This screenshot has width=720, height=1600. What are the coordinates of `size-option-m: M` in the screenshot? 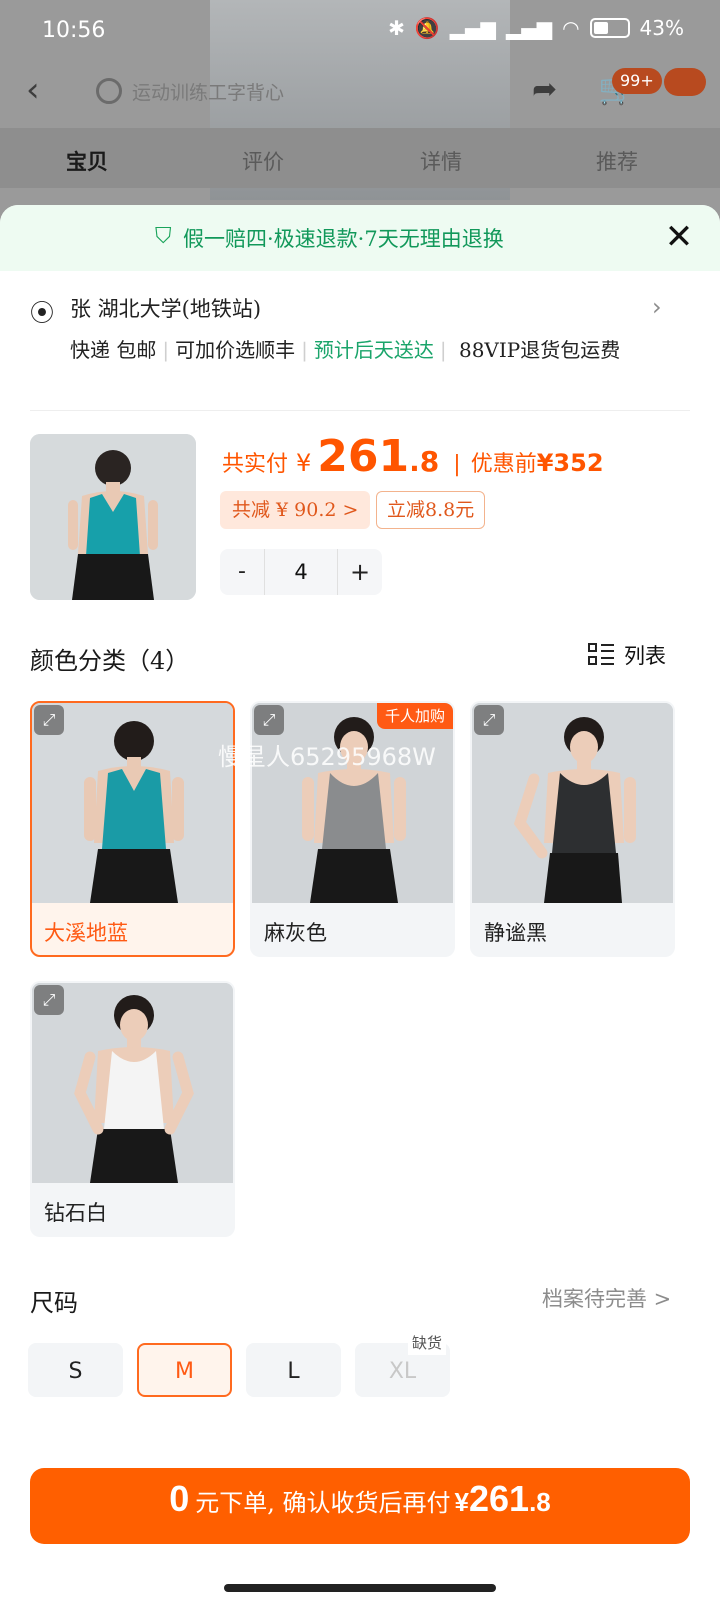 It's located at (184, 1370).